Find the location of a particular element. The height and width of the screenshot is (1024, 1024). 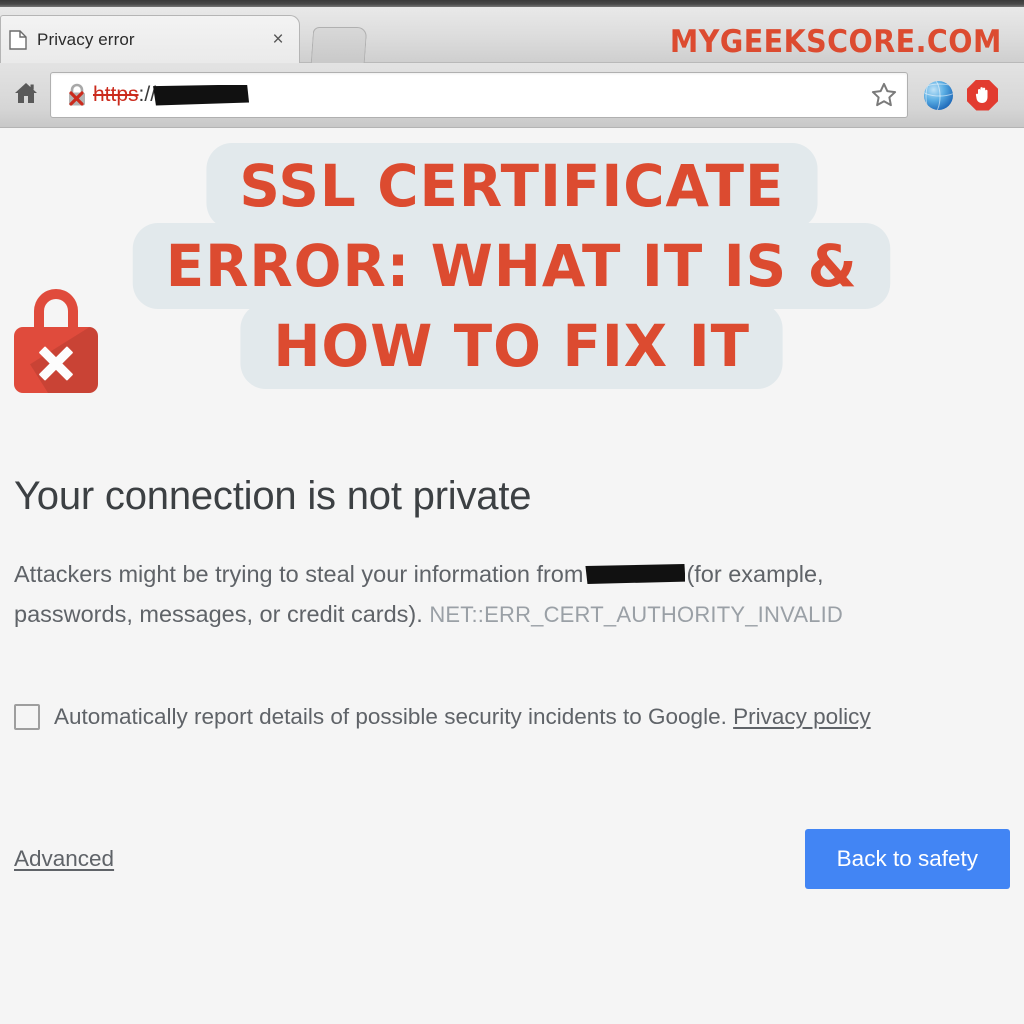

home-icon is located at coordinates (26, 95).